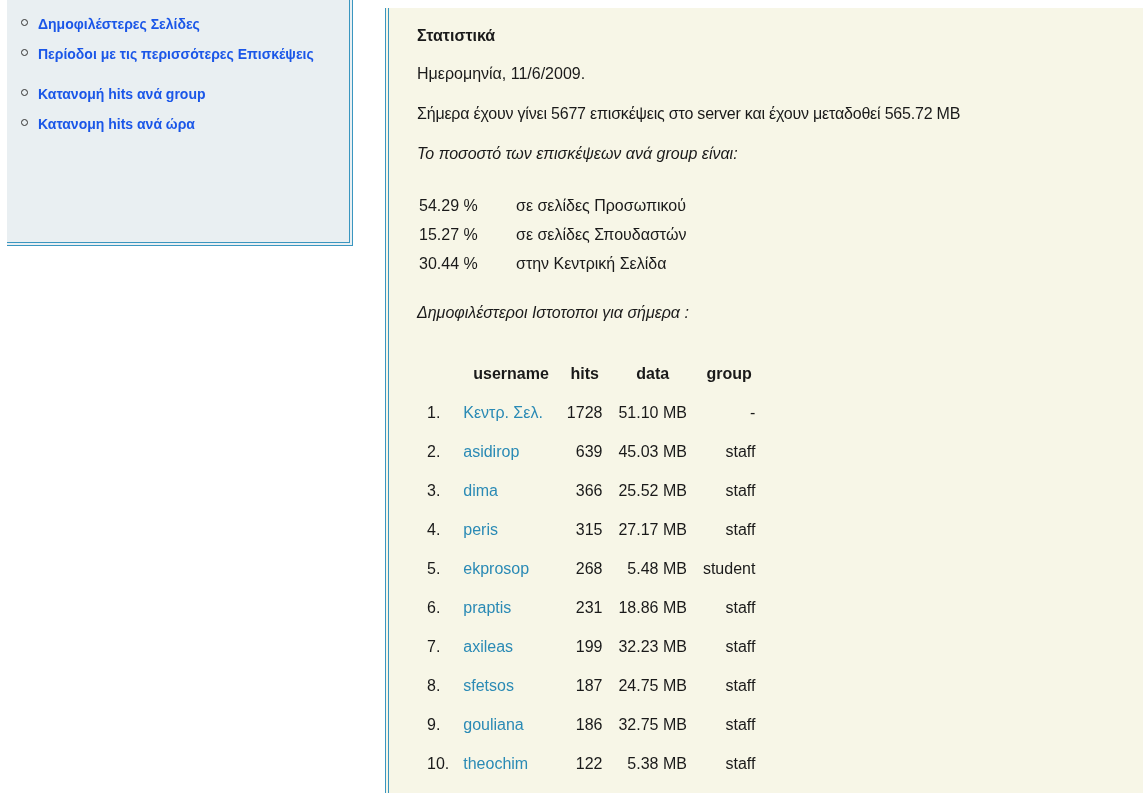 Image resolution: width=1143 pixels, height=793 pixels. What do you see at coordinates (589, 646) in the screenshot?
I see `hits-cell-text: 199` at bounding box center [589, 646].